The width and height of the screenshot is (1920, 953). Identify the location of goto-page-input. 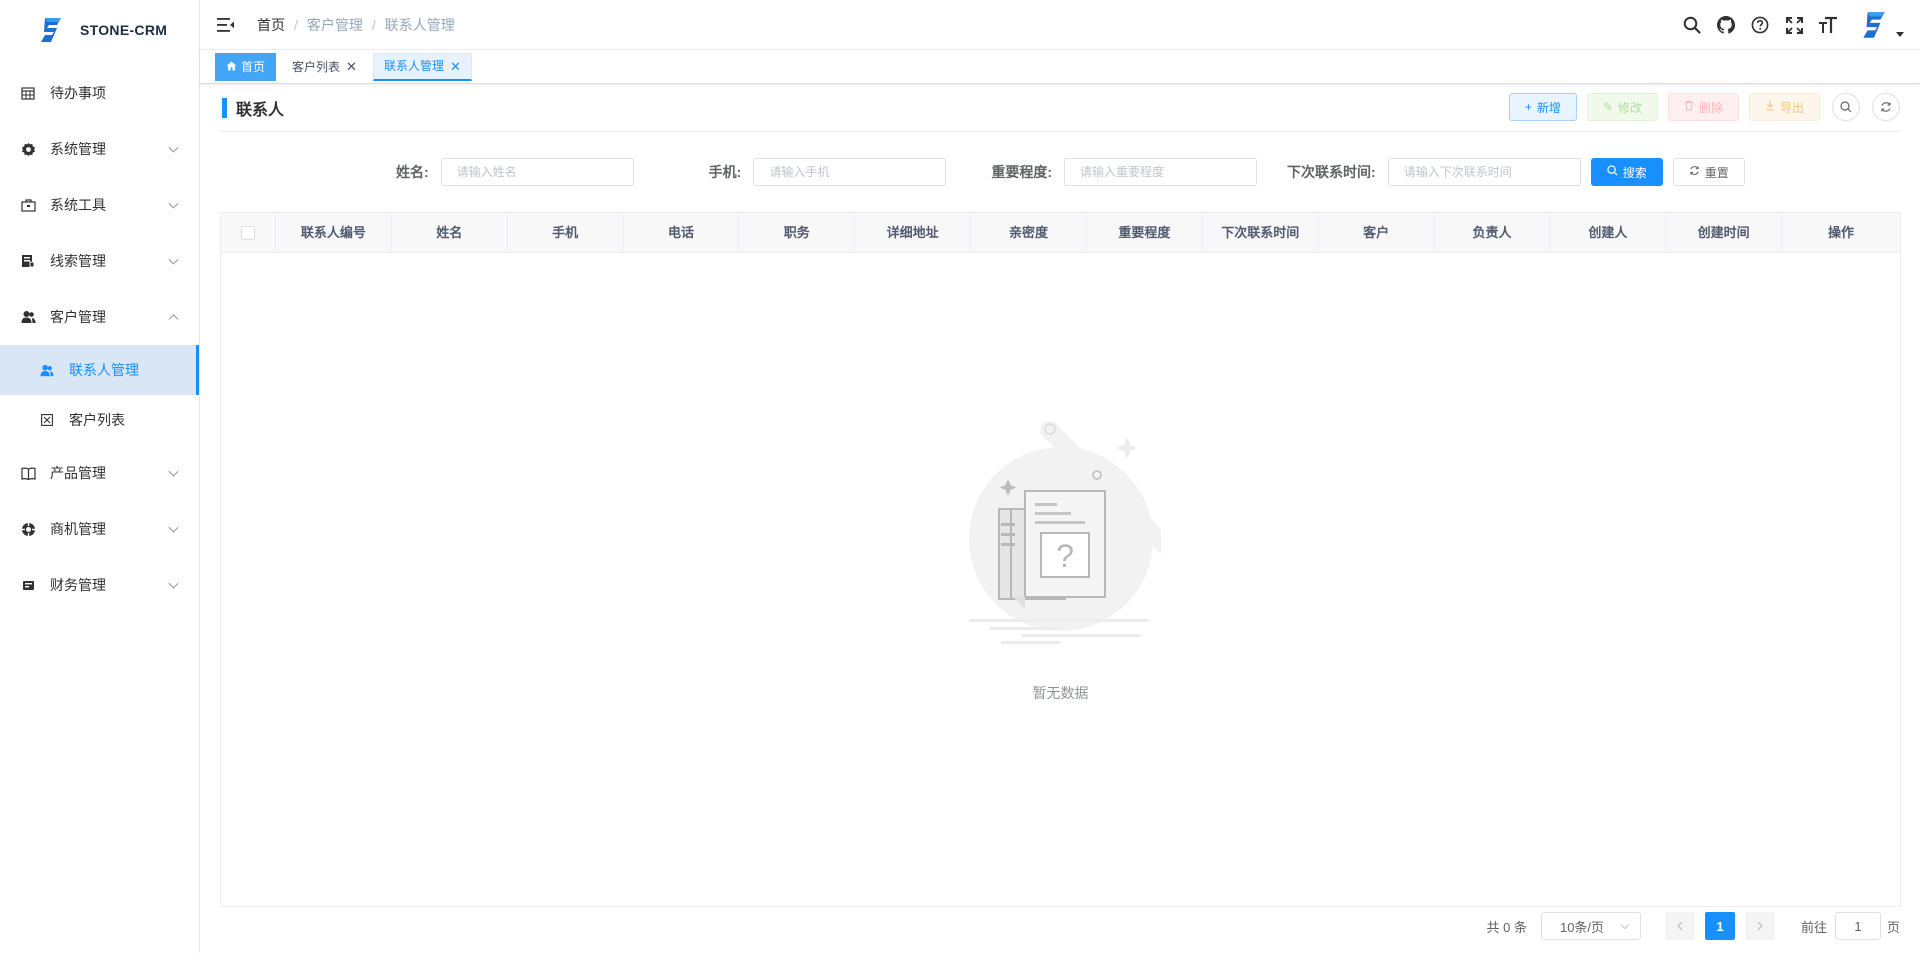
(1857, 926).